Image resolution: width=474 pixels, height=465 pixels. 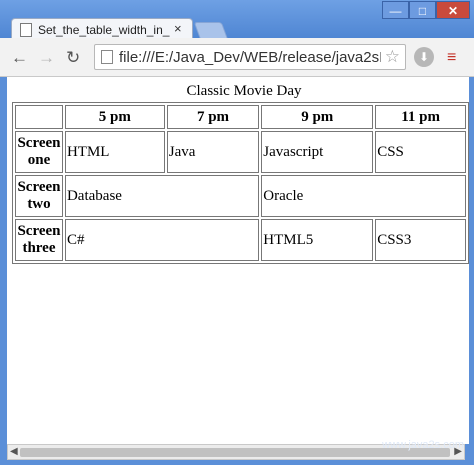 What do you see at coordinates (19, 58) in the screenshot?
I see `back-icon: ←` at bounding box center [19, 58].